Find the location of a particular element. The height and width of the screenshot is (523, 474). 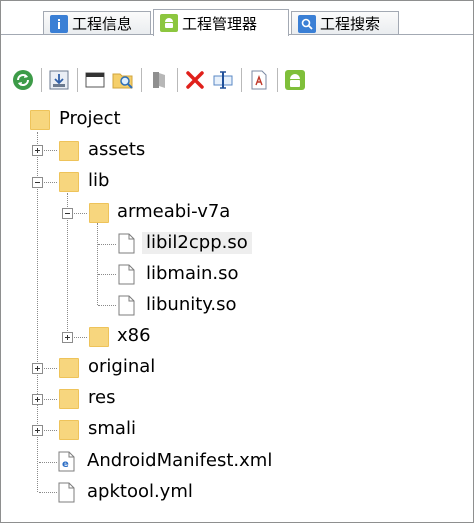

tree-item-armeabi-v7a: armeabi-v7a is located at coordinates (173, 212).